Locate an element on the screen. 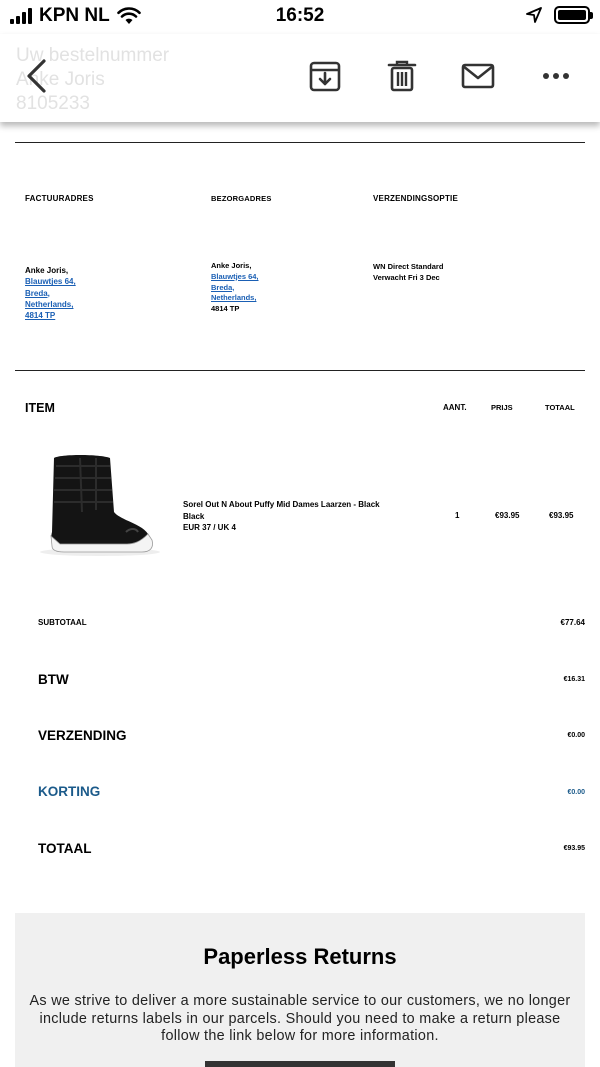 Image resolution: width=600 pixels, height=1067 pixels. item-color: Black is located at coordinates (194, 516).